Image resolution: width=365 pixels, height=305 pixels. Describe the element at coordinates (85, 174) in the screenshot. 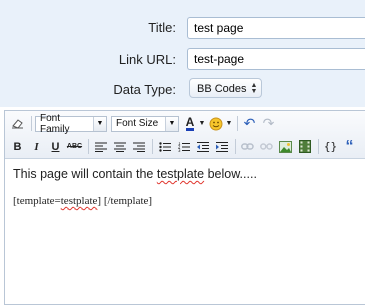

I see `content-line-1-start: This page will contain the` at that location.